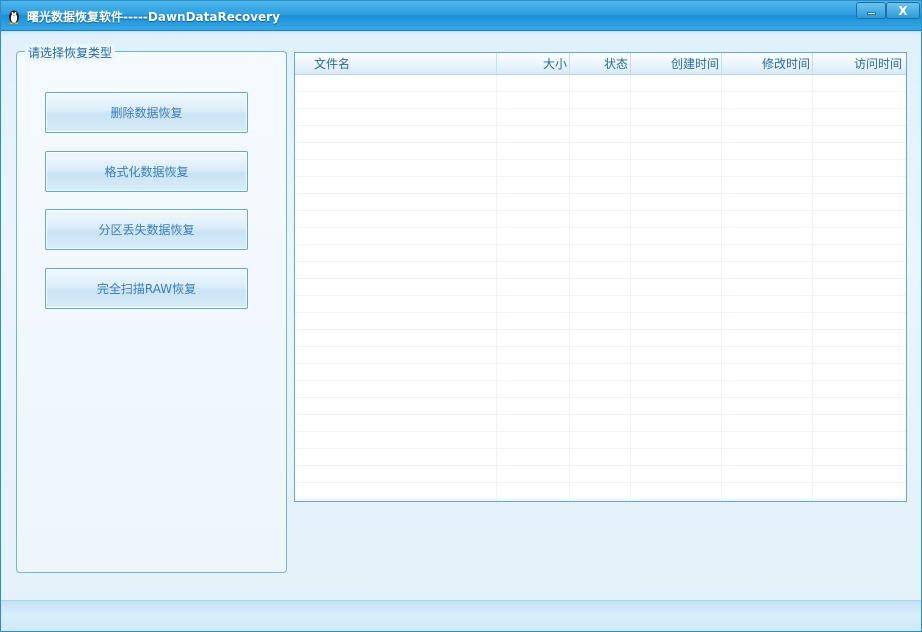 Image resolution: width=922 pixels, height=632 pixels. I want to click on file-list-header: 文件名 大小 状态 创建时间 修改时间 访问时间, so click(600, 64).